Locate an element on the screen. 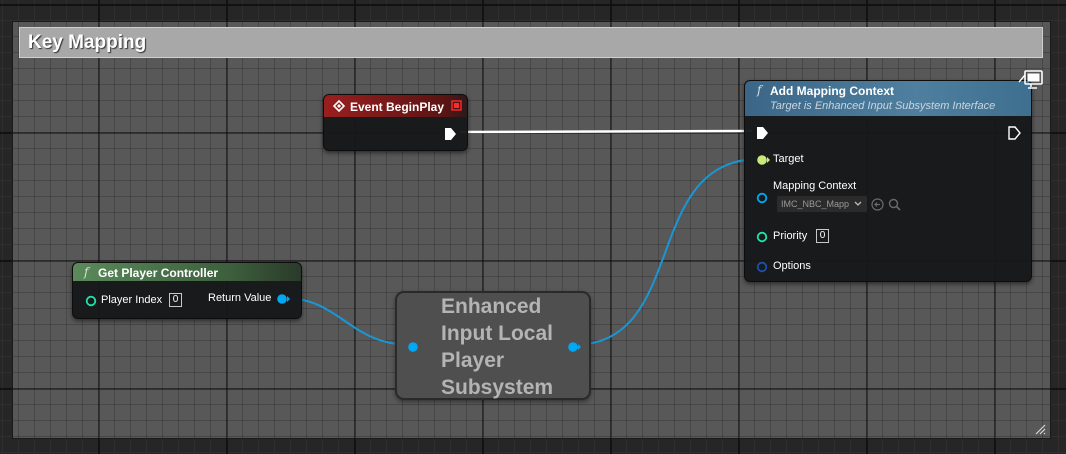  exec-in-pin is located at coordinates (762, 133).